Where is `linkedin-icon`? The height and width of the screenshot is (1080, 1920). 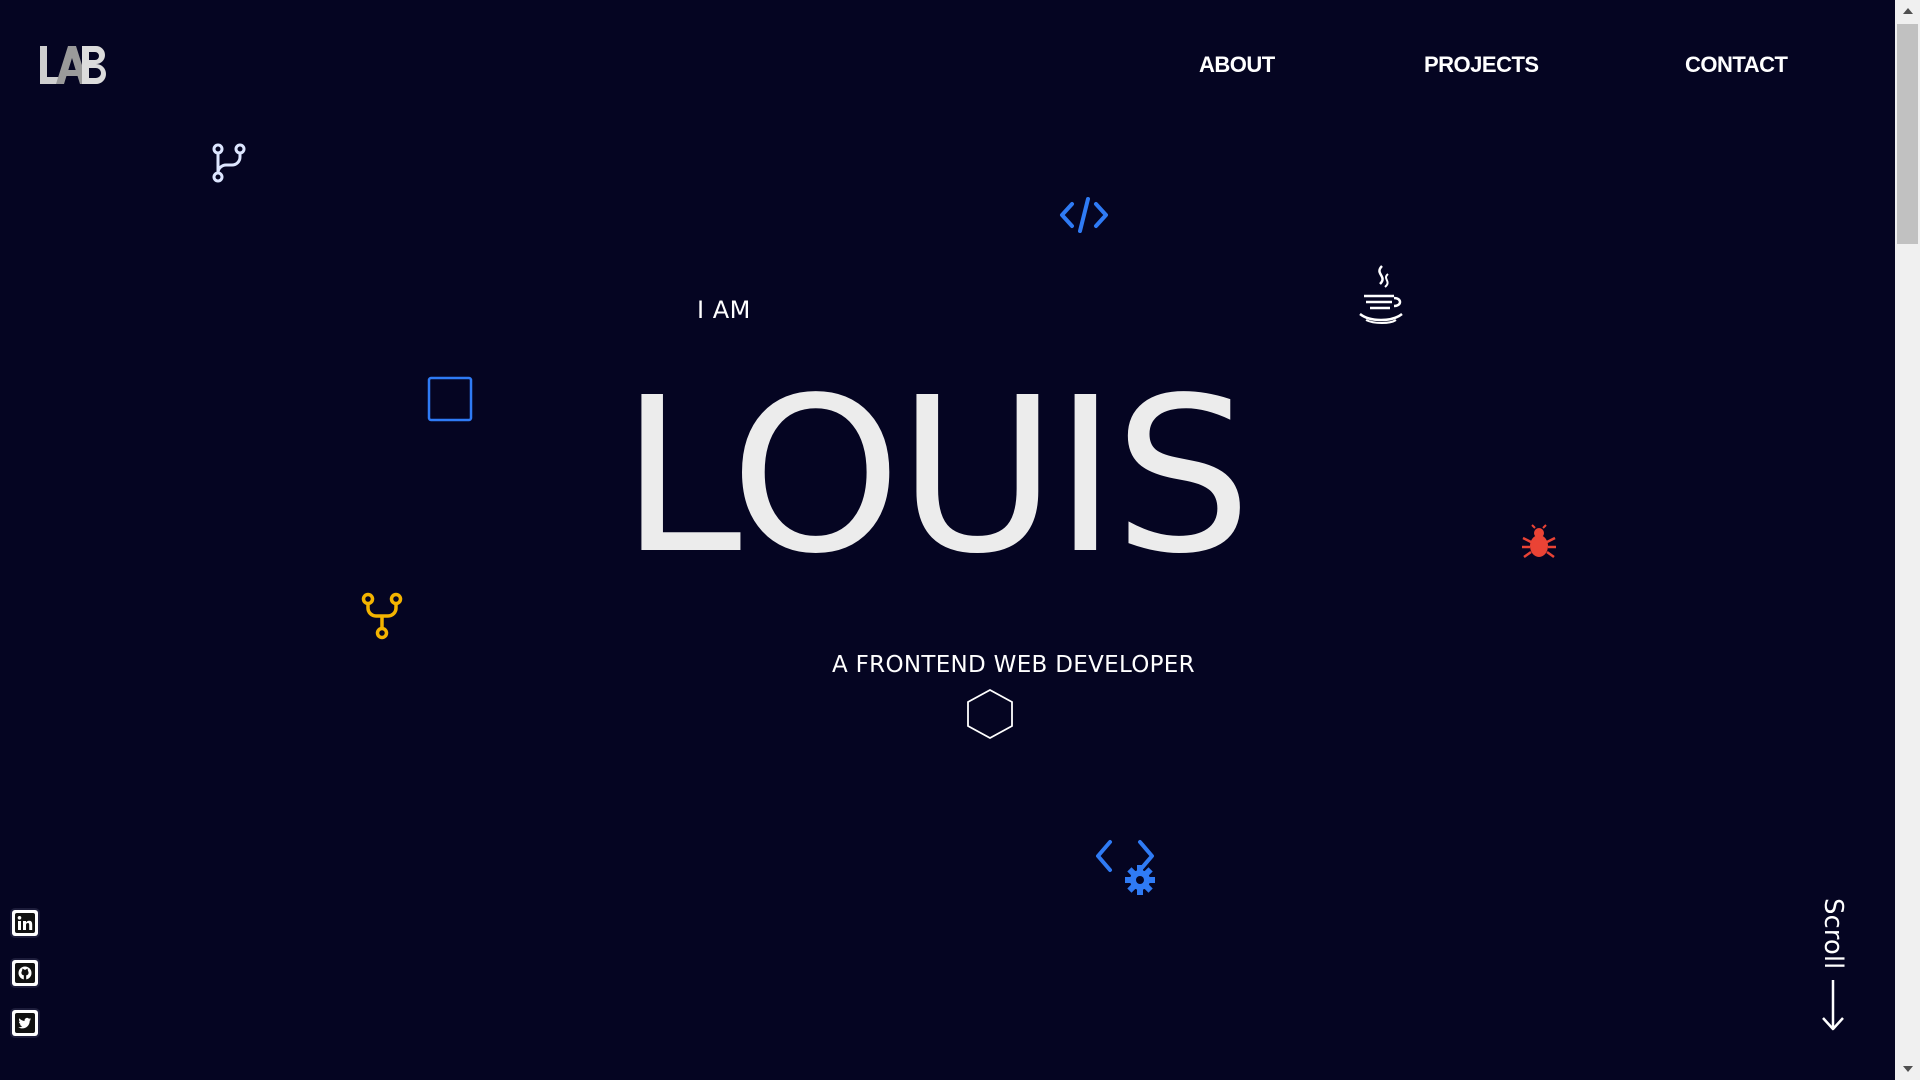 linkedin-icon is located at coordinates (25, 923).